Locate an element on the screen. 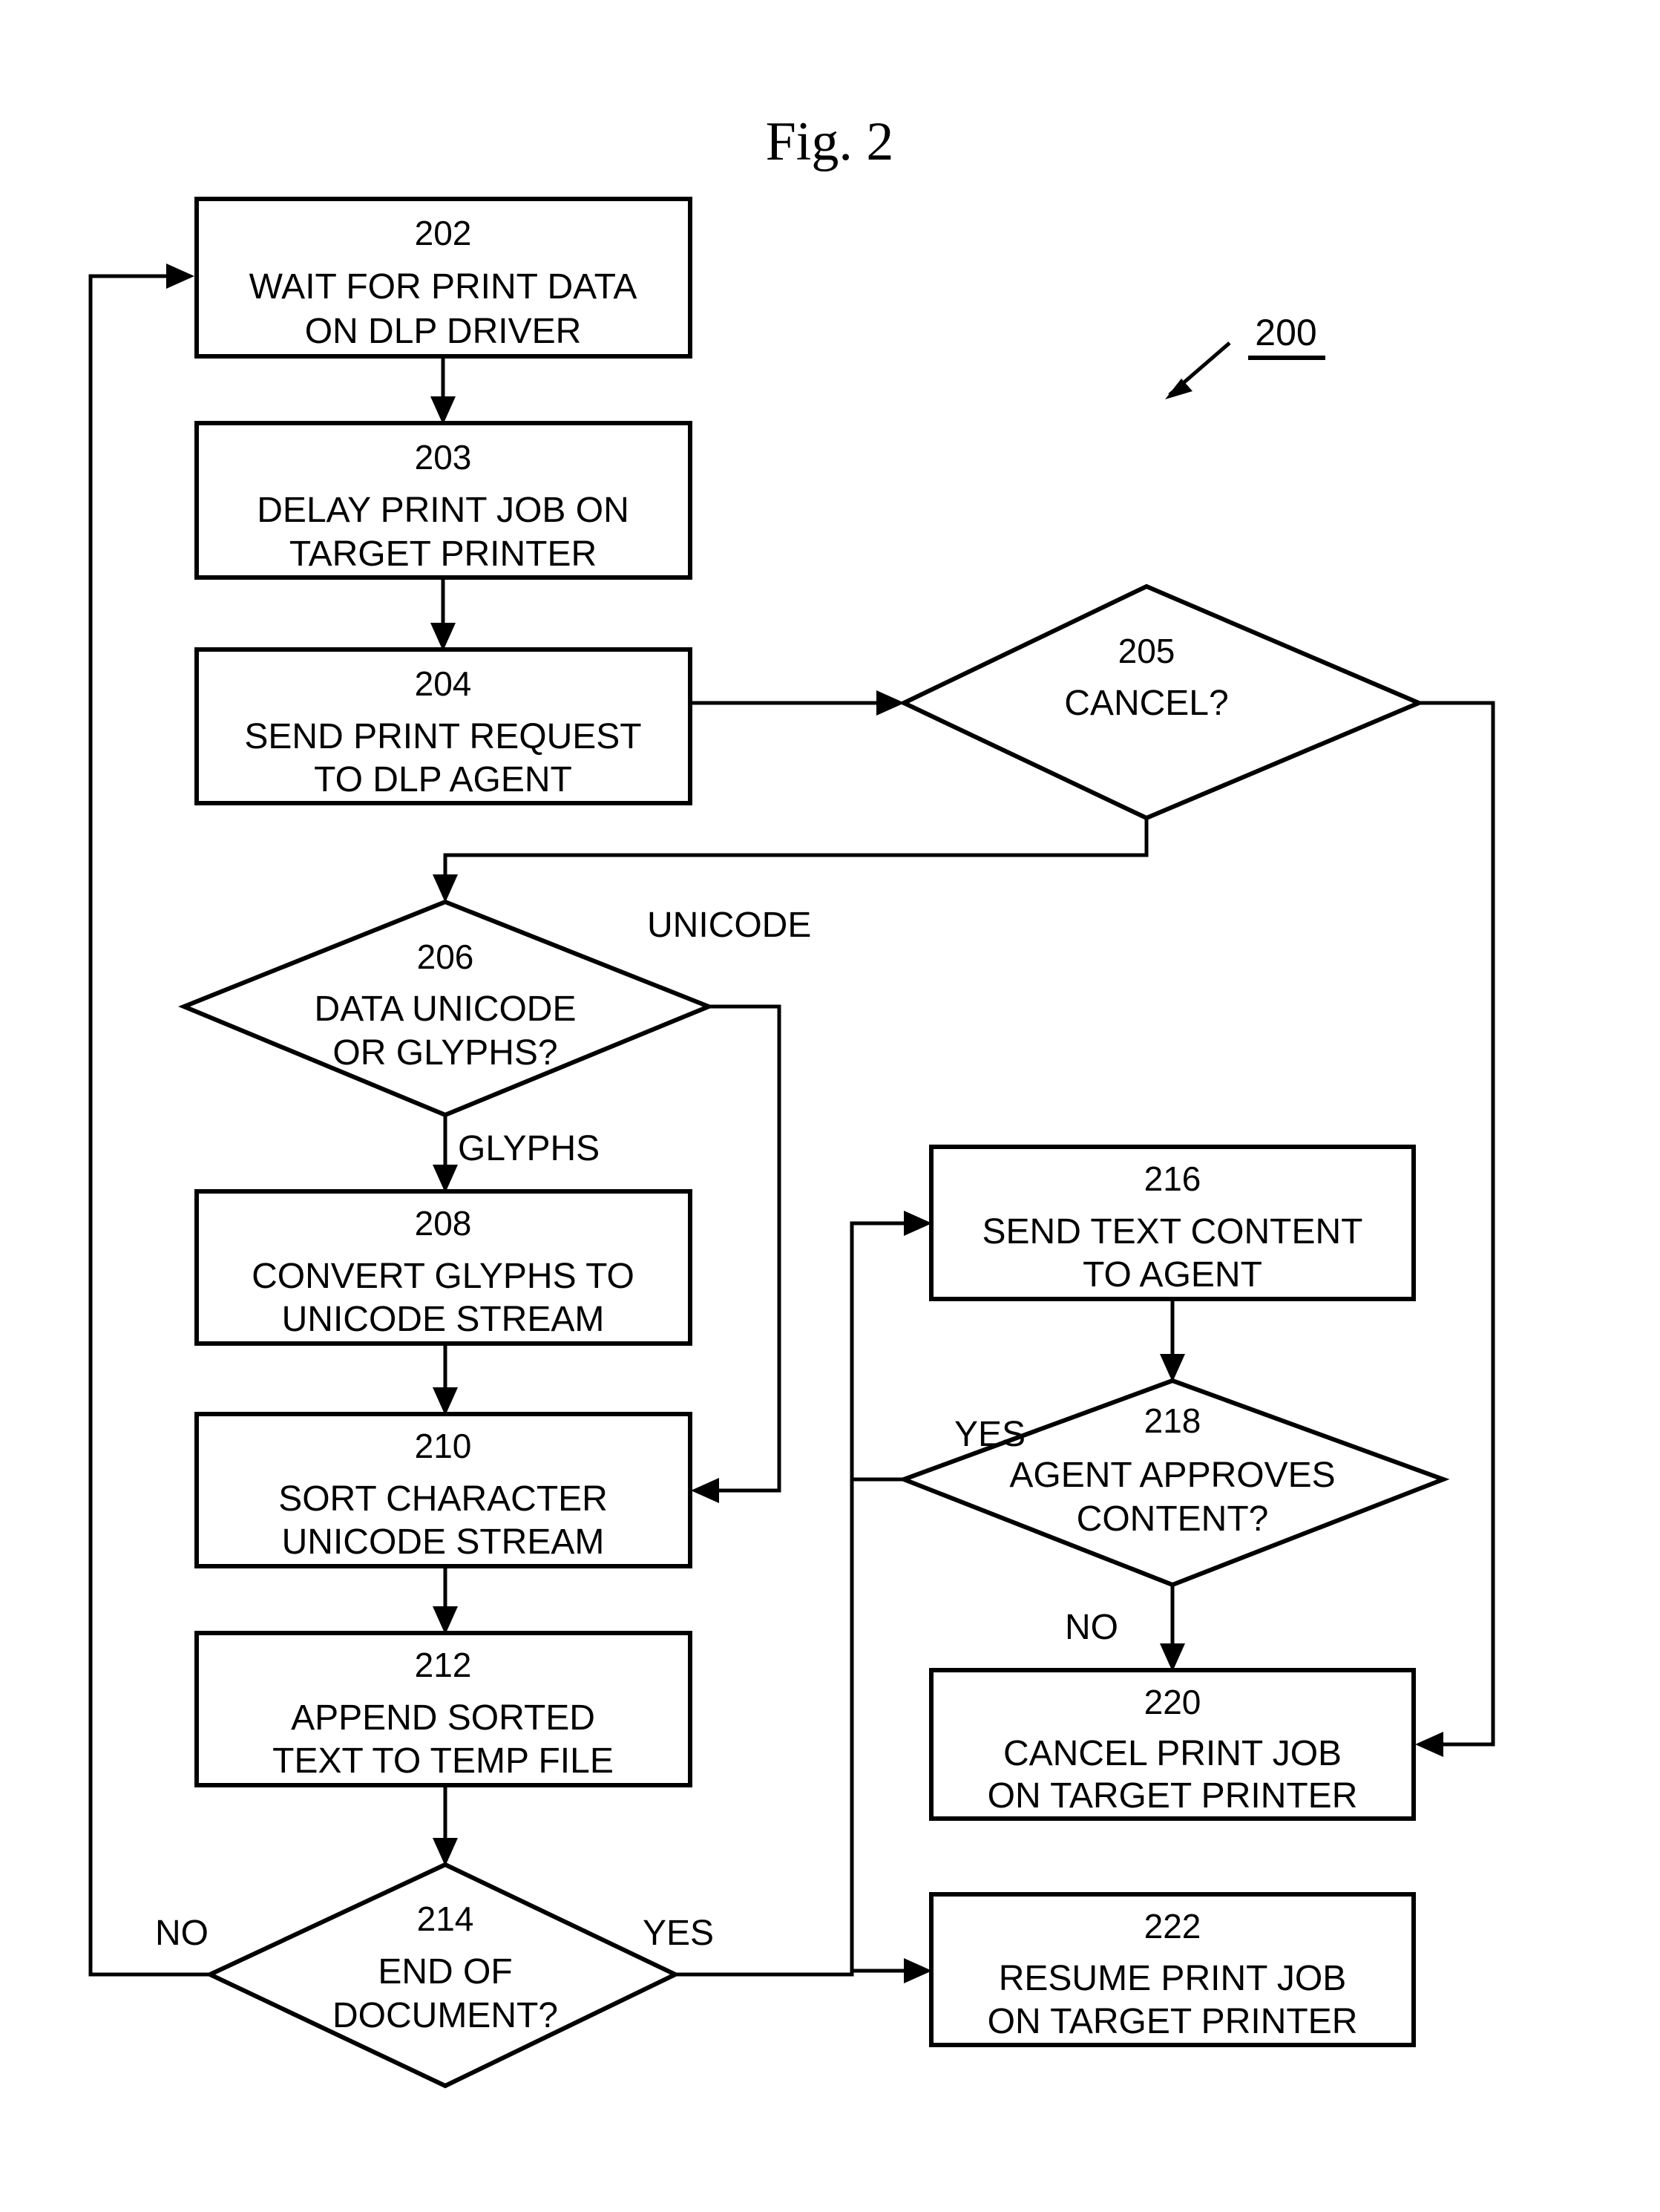 This screenshot has width=1660, height=2212. node-220: 220 CANCEL PRINT JOB ON TARGET PRINTER is located at coordinates (1173, 1744).